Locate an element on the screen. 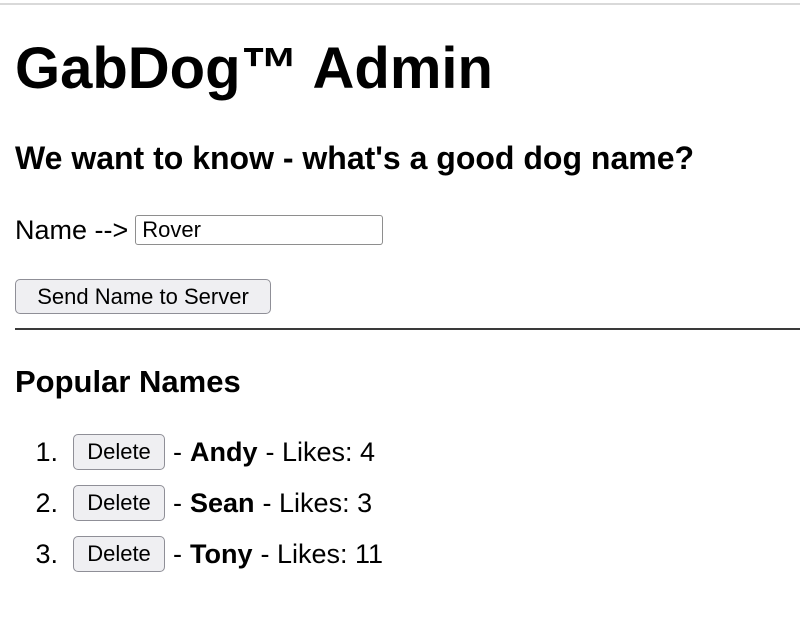 Image resolution: width=800 pixels, height=617 pixels. dog-name: Sean is located at coordinates (222, 502).